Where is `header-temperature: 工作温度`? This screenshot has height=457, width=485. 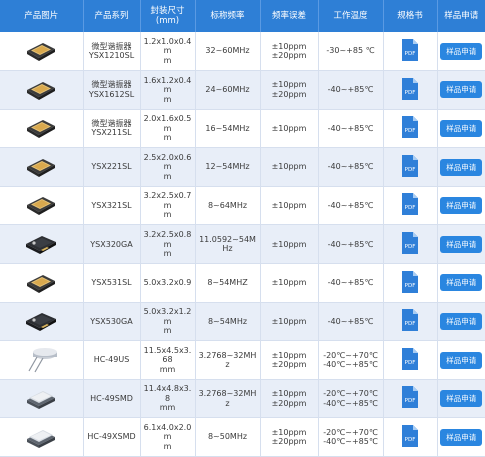 header-temperature: 工作温度 is located at coordinates (351, 16).